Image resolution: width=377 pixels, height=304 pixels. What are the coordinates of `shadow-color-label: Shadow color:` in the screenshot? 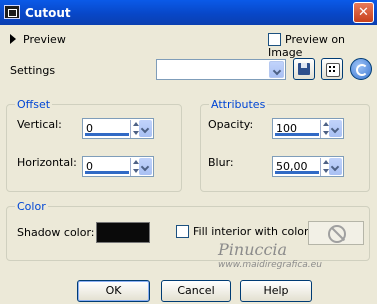 It's located at (56, 232).